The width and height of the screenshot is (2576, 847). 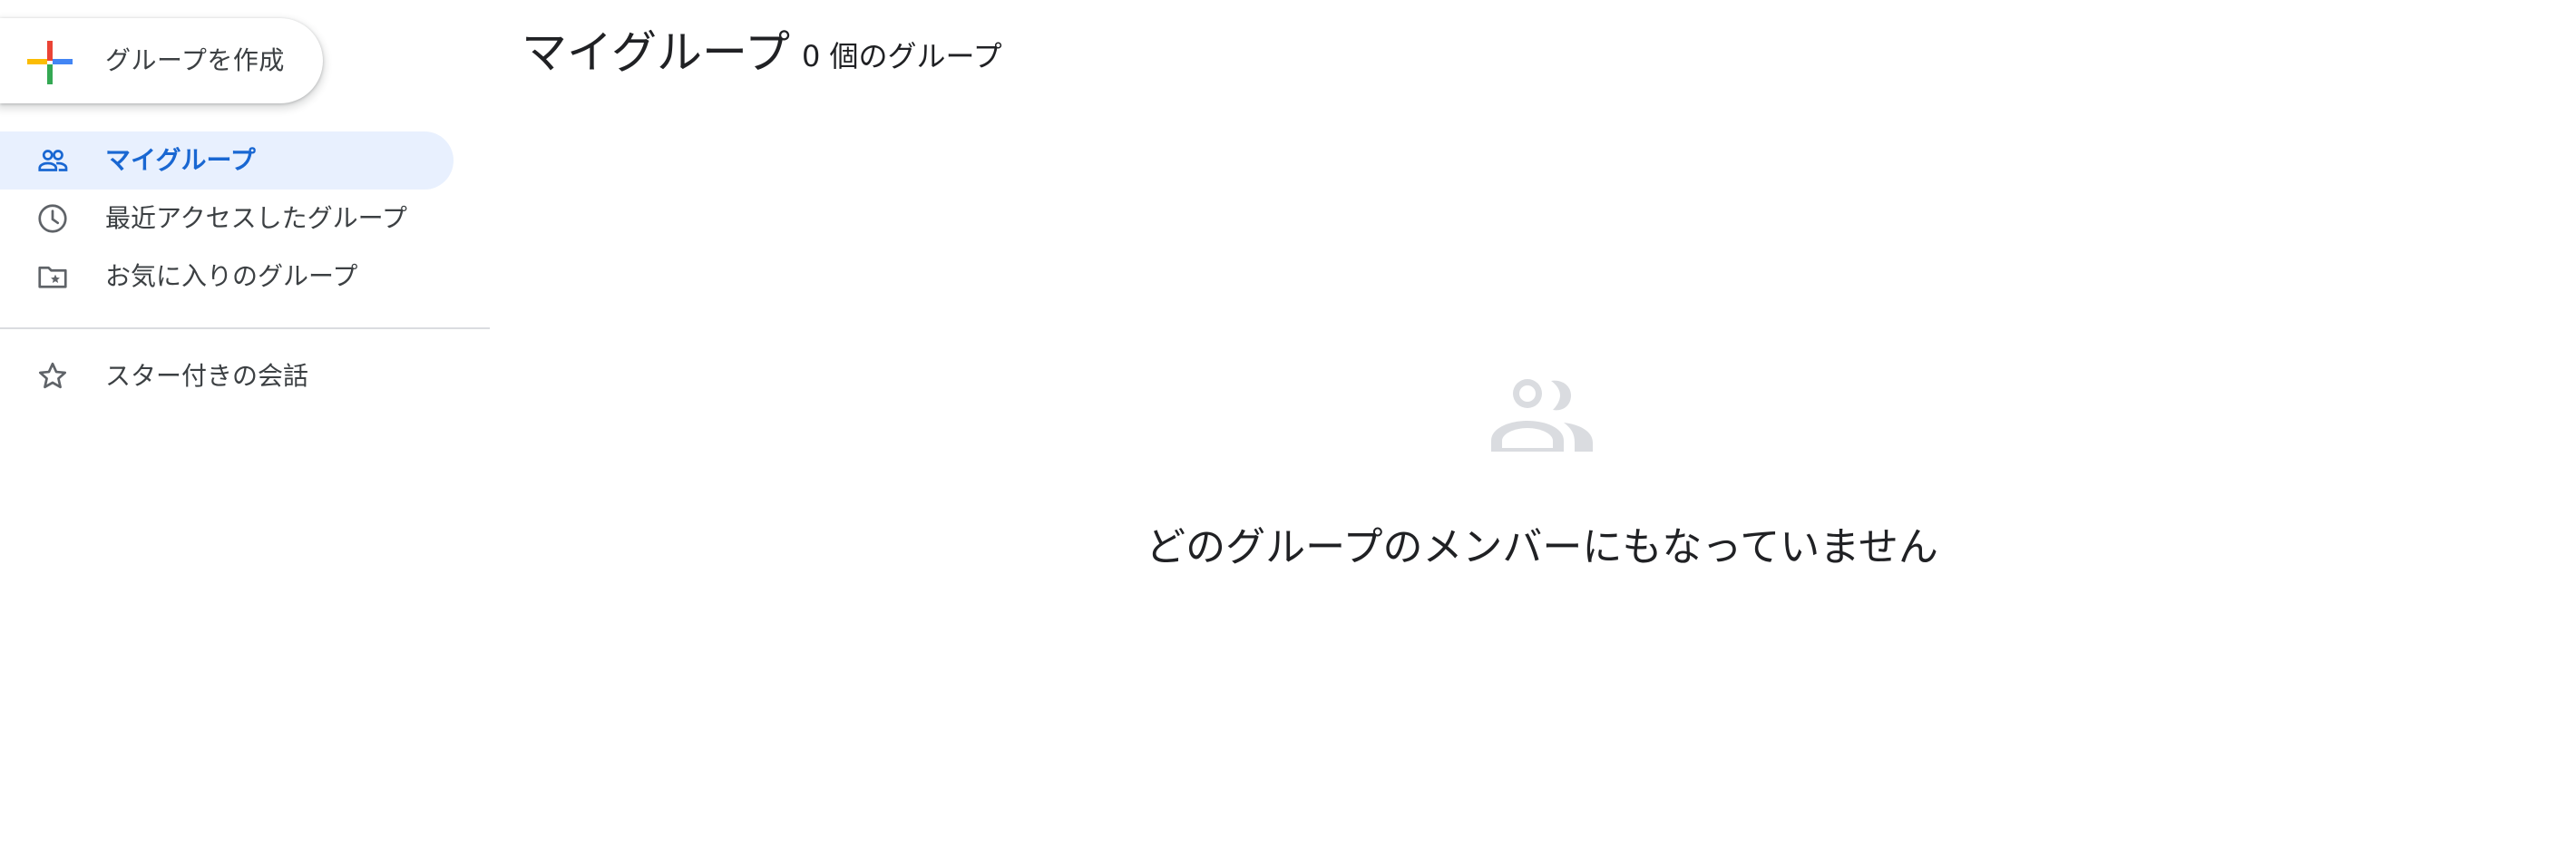 What do you see at coordinates (207, 376) in the screenshot?
I see `sidebar-item-label: スター付きの会話` at bounding box center [207, 376].